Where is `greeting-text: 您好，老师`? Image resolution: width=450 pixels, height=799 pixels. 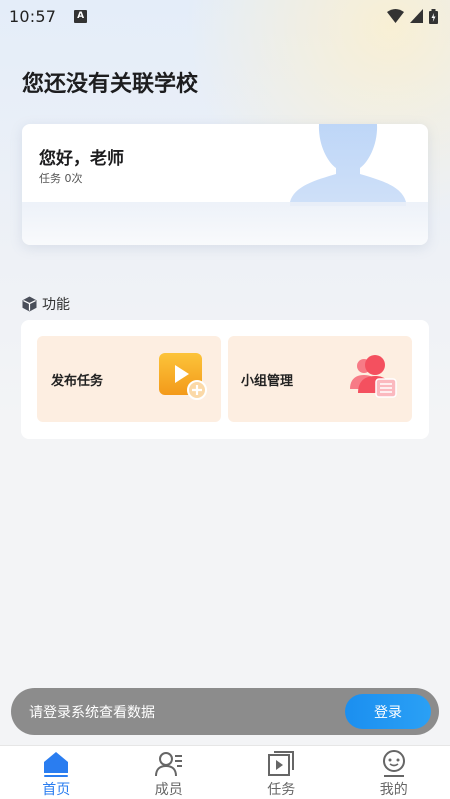
greeting-text: 您好，老师 is located at coordinates (81, 159).